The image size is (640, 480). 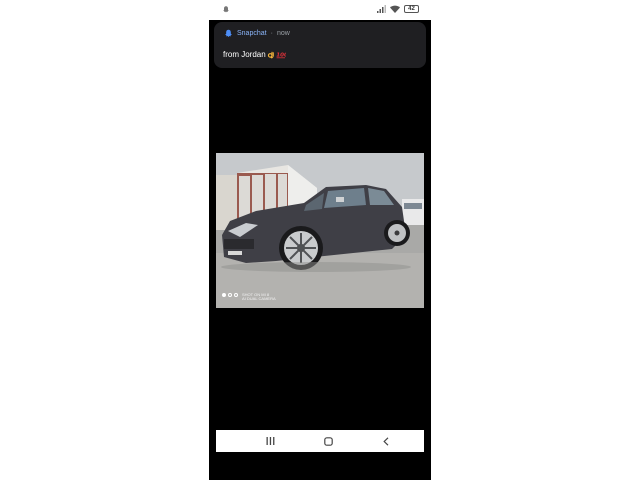 What do you see at coordinates (395, 9) in the screenshot?
I see `wifi-icon` at bounding box center [395, 9].